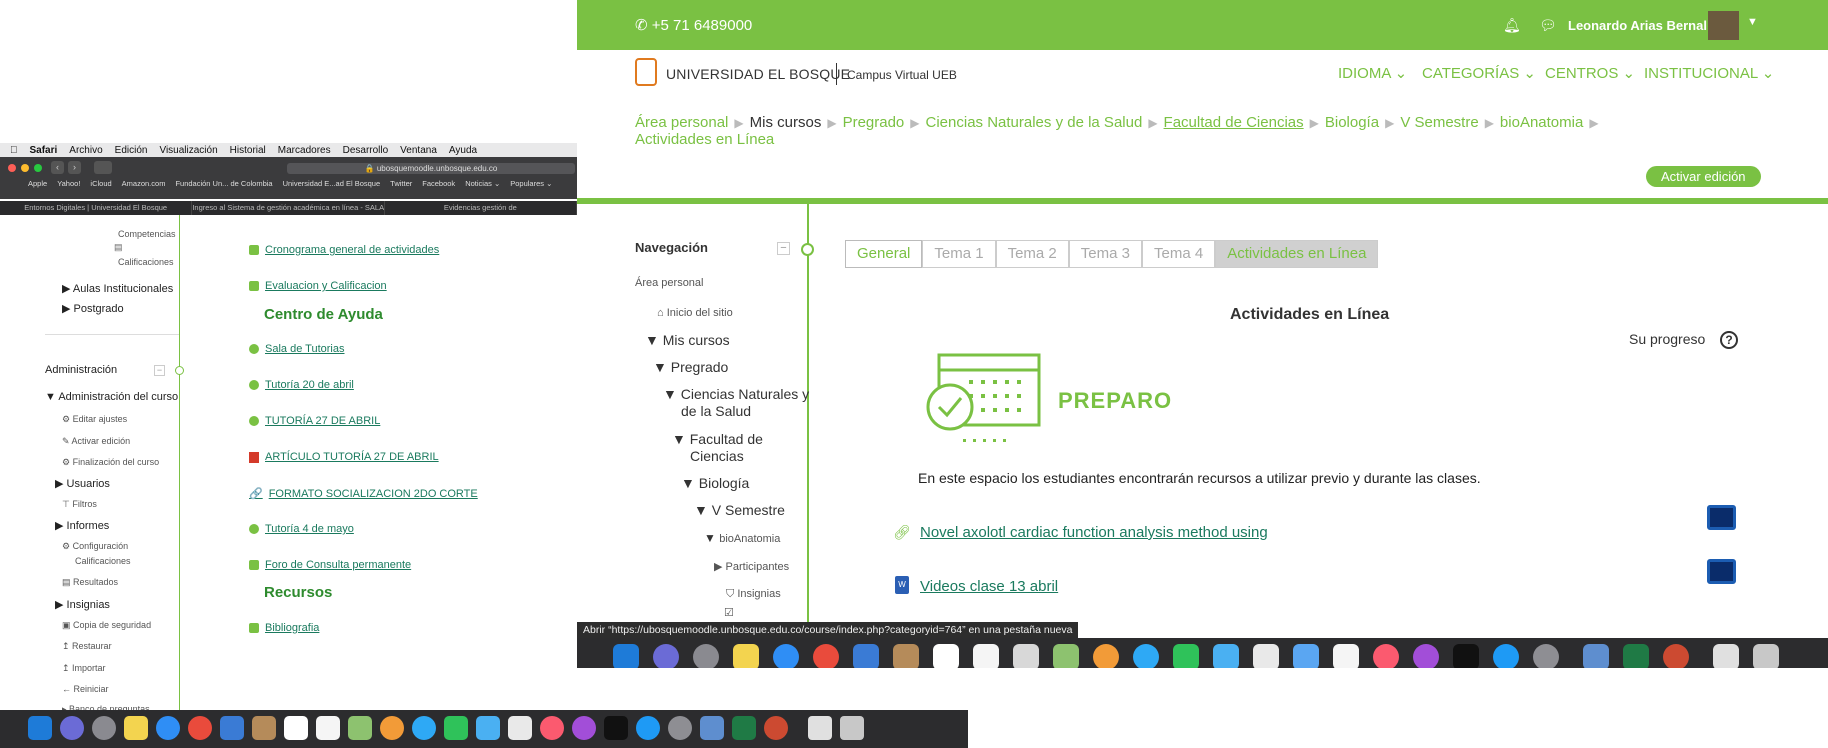  I want to click on nav-insignias: ⛉ Insignias, so click(753, 594).